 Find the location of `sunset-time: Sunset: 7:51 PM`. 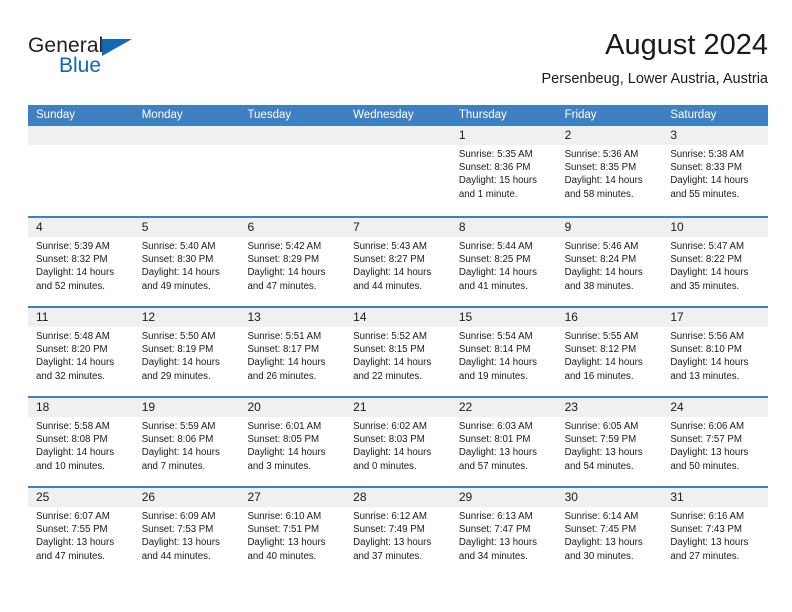

sunset-time: Sunset: 7:51 PM is located at coordinates (283, 530).